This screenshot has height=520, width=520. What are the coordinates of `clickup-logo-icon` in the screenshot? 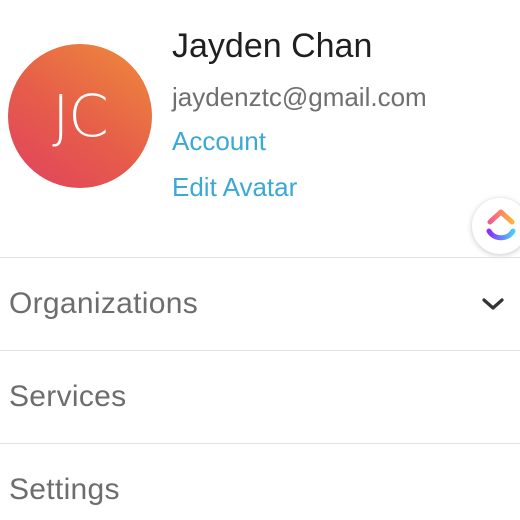 It's located at (501, 225).